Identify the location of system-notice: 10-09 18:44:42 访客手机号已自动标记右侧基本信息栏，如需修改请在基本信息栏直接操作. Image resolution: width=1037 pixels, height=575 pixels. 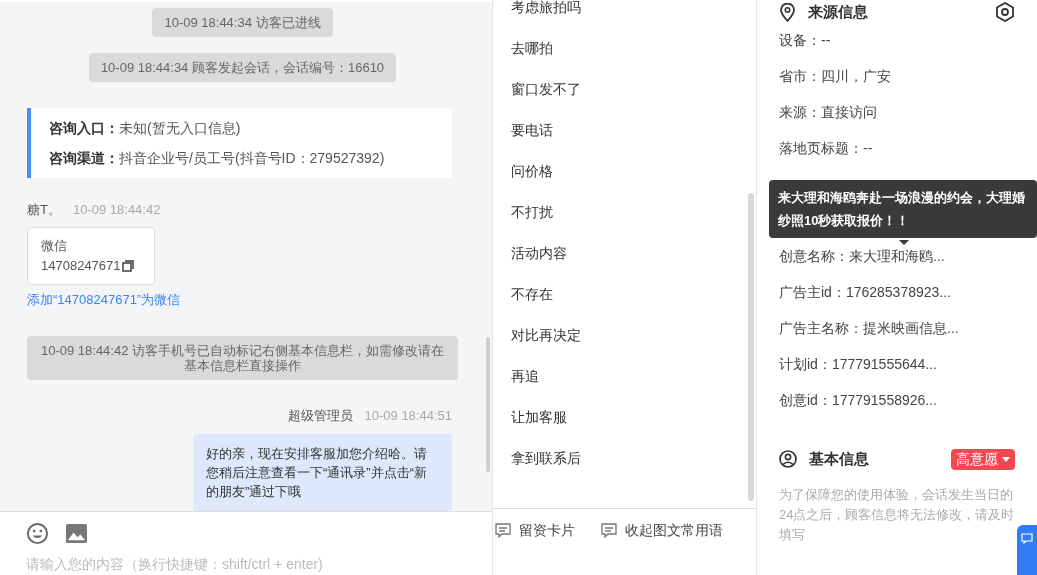
(242, 357).